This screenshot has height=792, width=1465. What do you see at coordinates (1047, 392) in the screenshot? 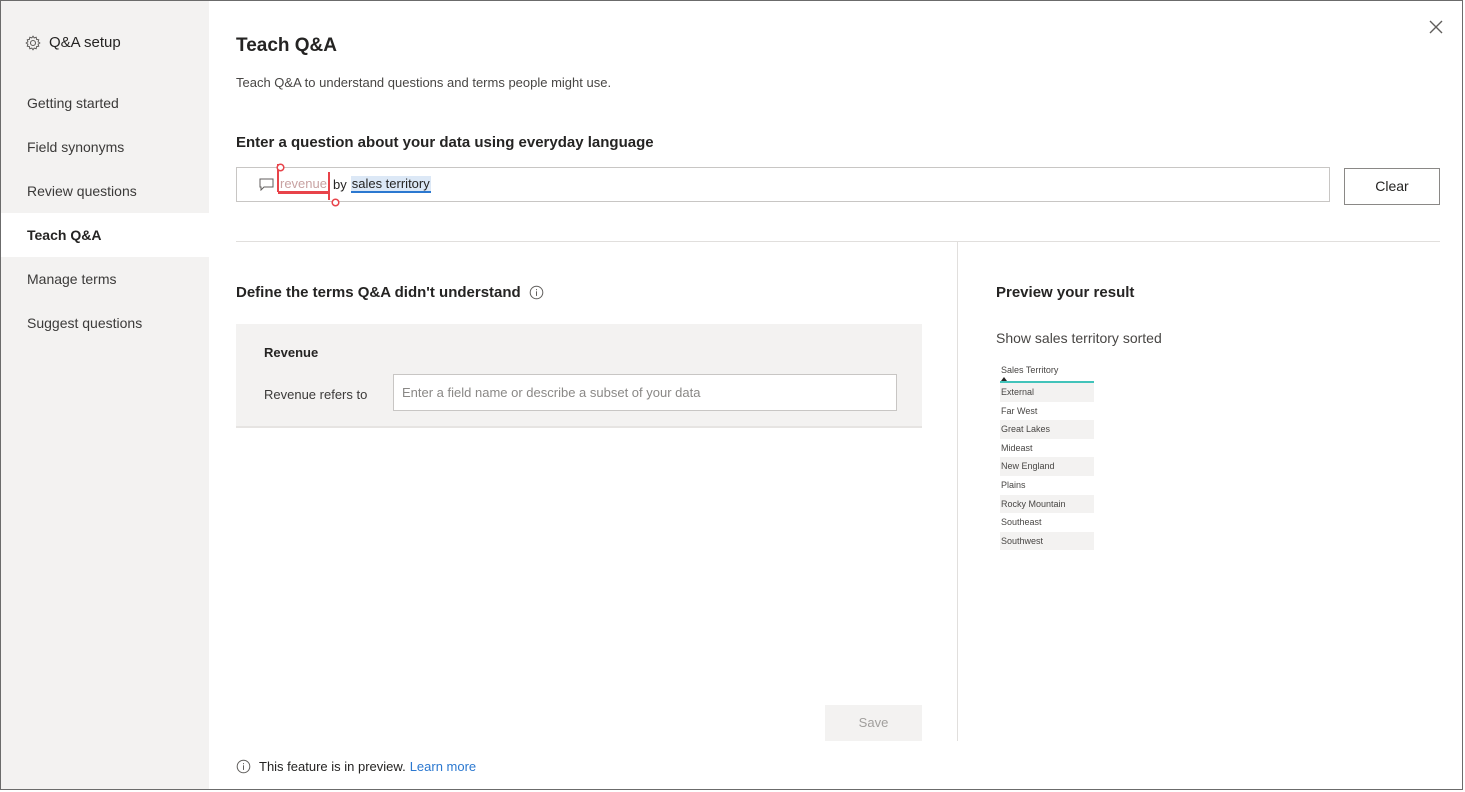
I see `table-row: External` at bounding box center [1047, 392].